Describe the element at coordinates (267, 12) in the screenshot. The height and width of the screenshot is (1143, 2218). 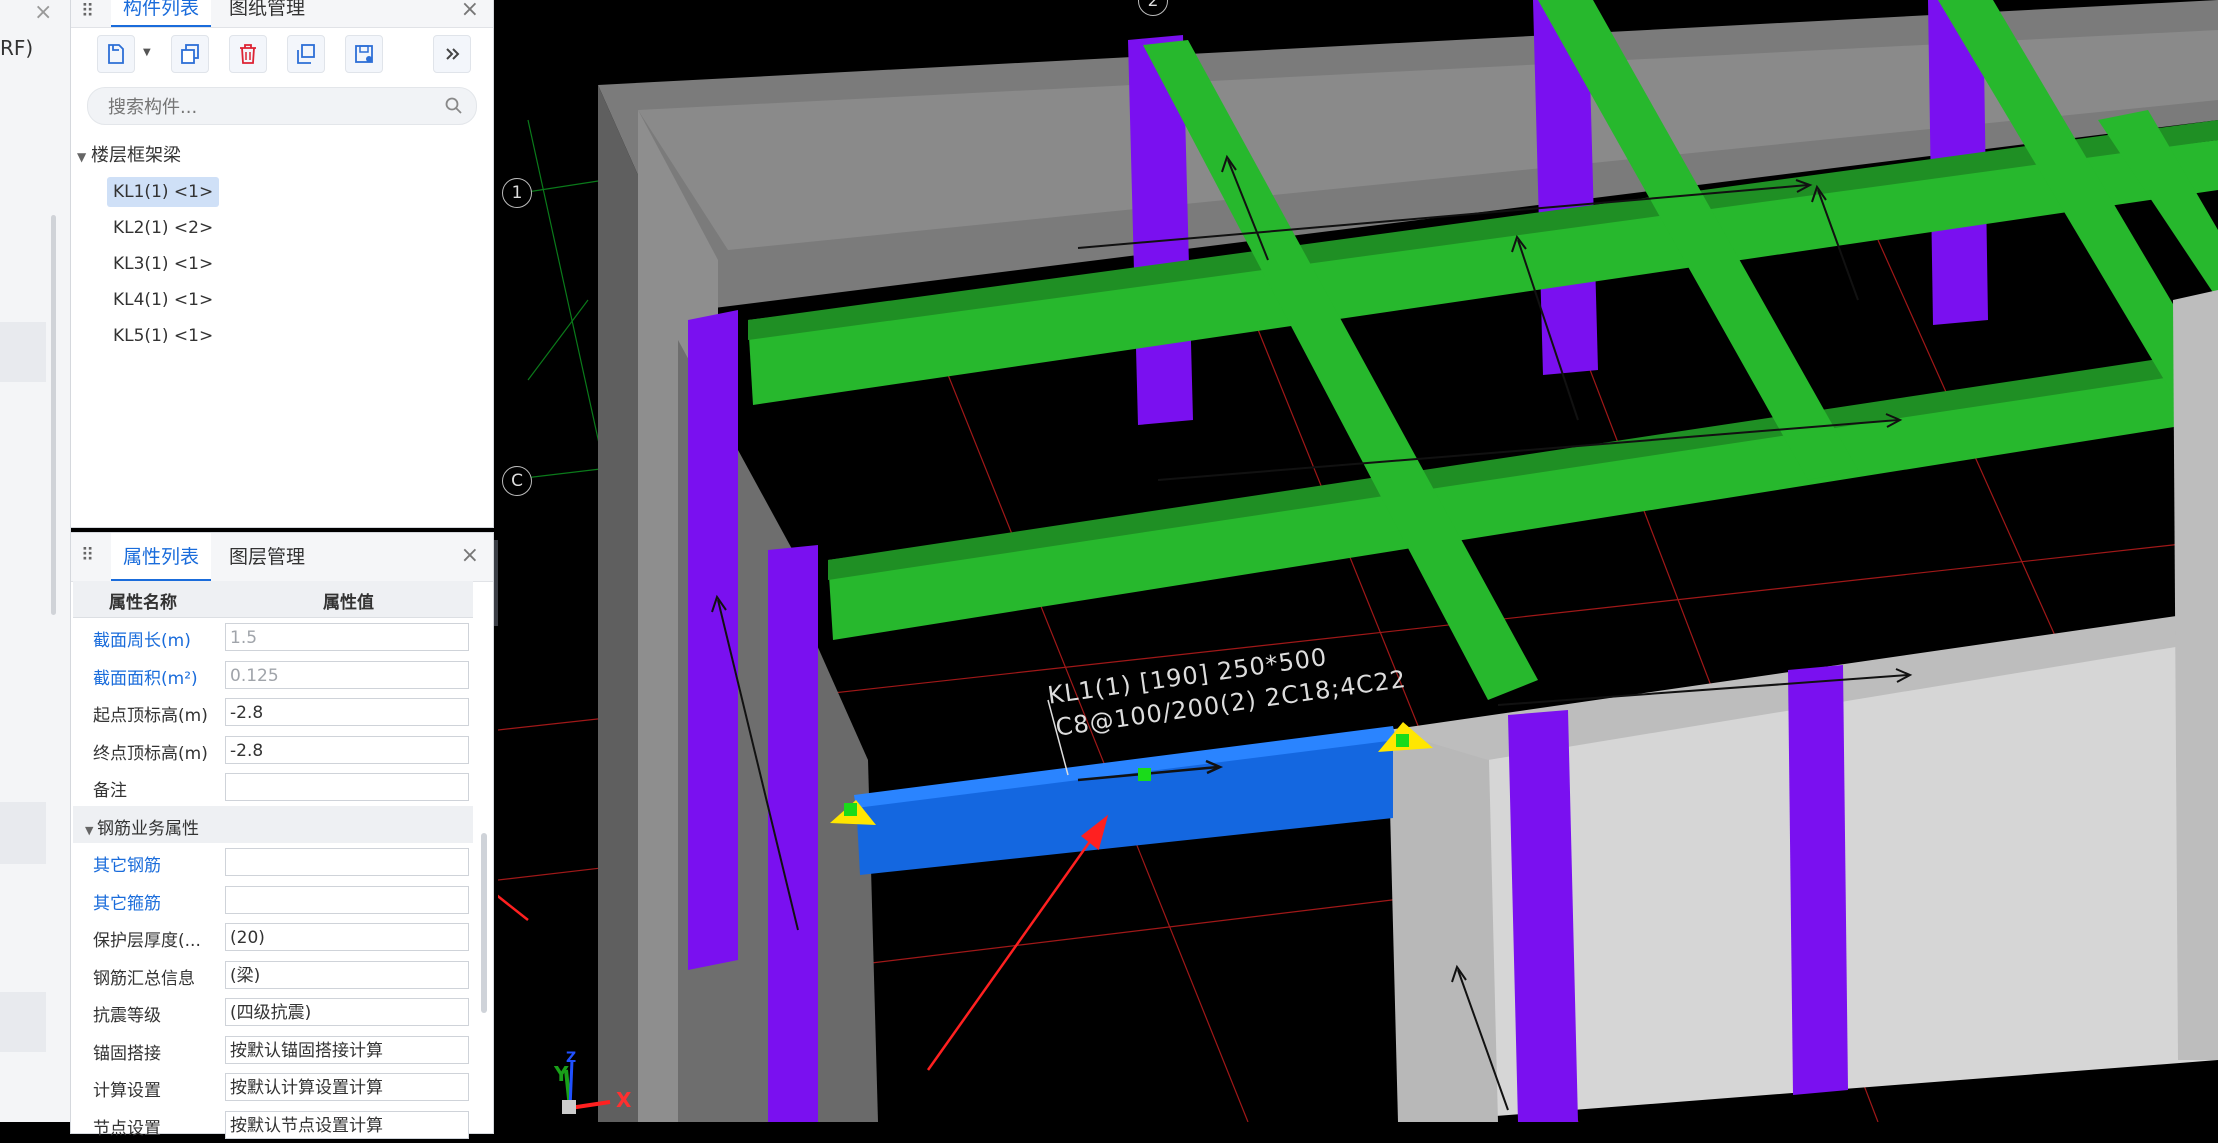
I see `tab-drawing-management: 图纸管理` at that location.